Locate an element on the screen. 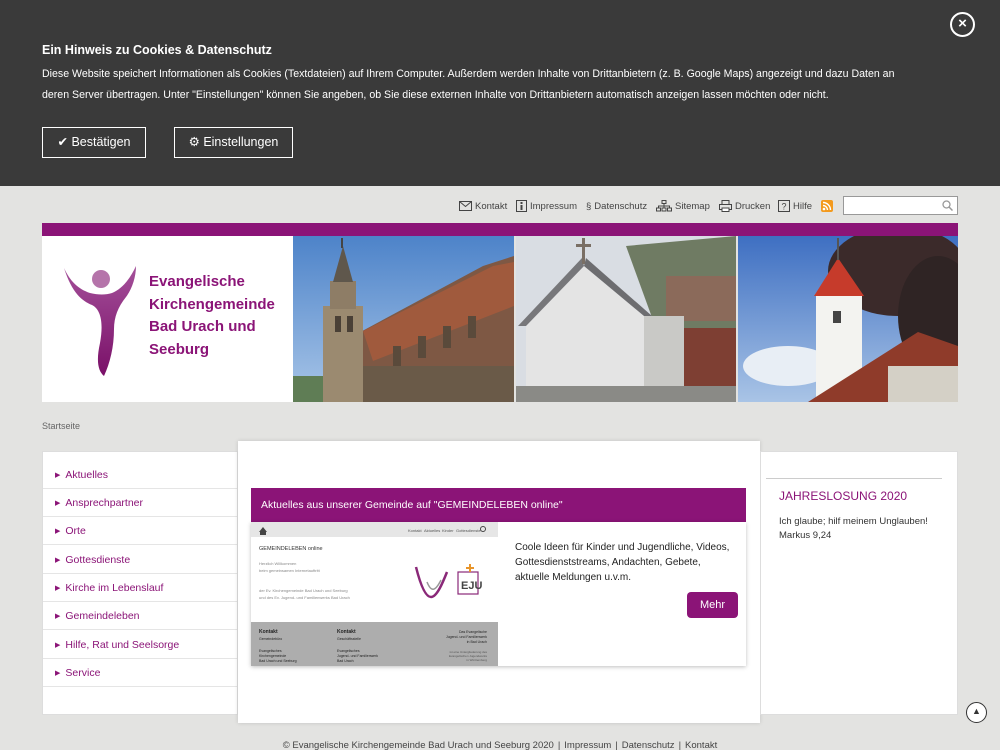 Image resolution: width=1000 pixels, height=750 pixels. settings-button: ⚙ Einstellungen is located at coordinates (233, 142).